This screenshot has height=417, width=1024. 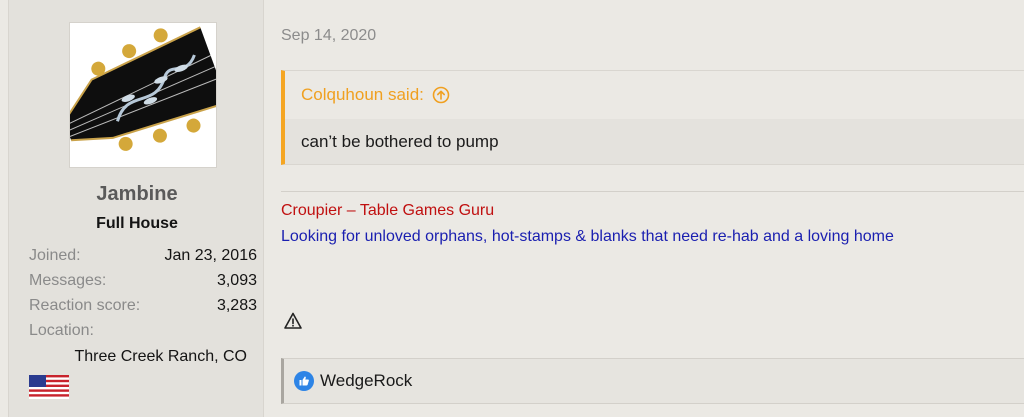 I want to click on quote-header: Colquhoun said:, so click(x=654, y=95).